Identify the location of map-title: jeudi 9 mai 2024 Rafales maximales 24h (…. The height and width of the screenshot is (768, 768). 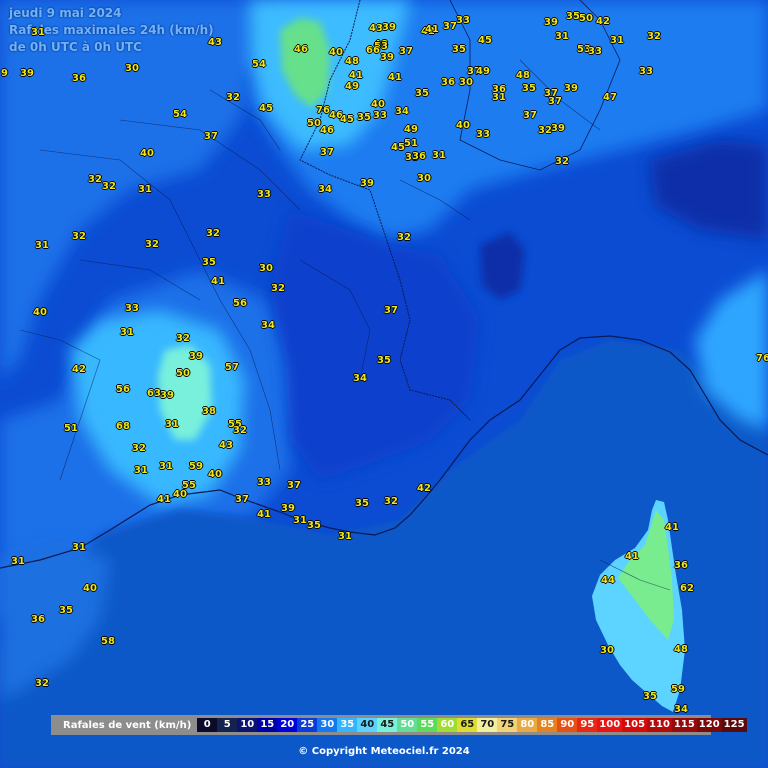
(111, 30).